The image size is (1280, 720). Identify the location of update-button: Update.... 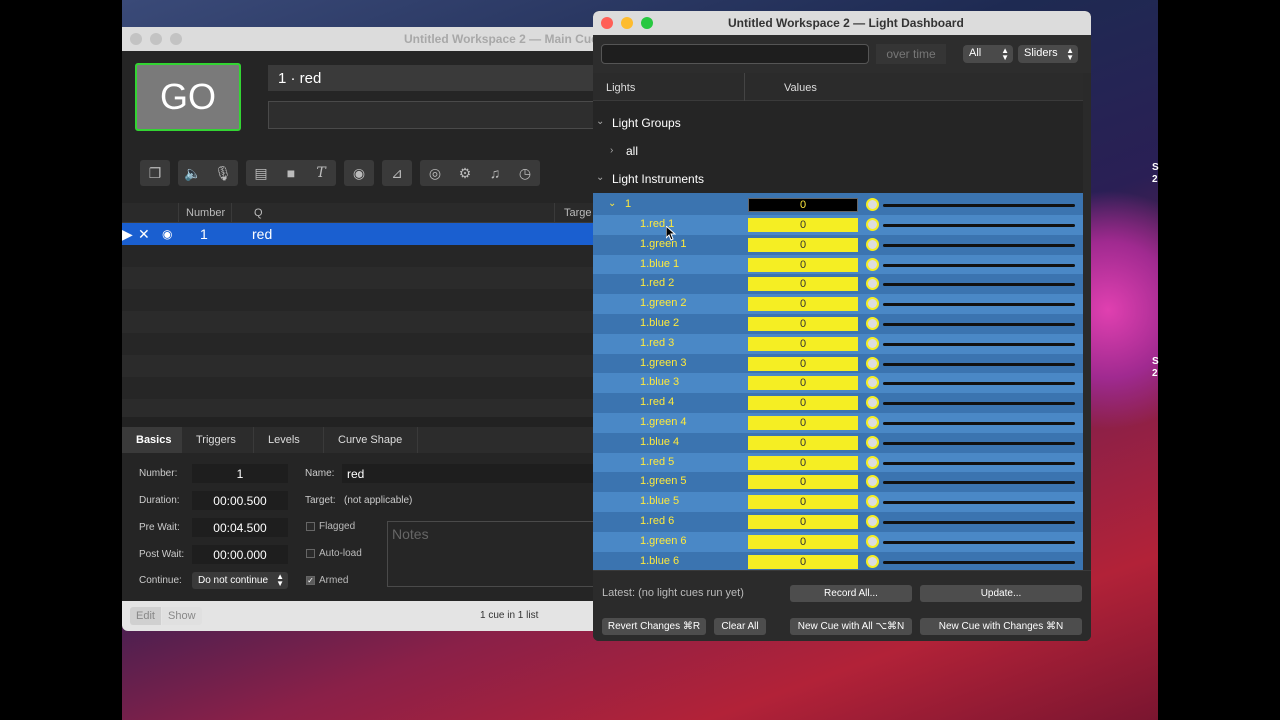
(1001, 593).